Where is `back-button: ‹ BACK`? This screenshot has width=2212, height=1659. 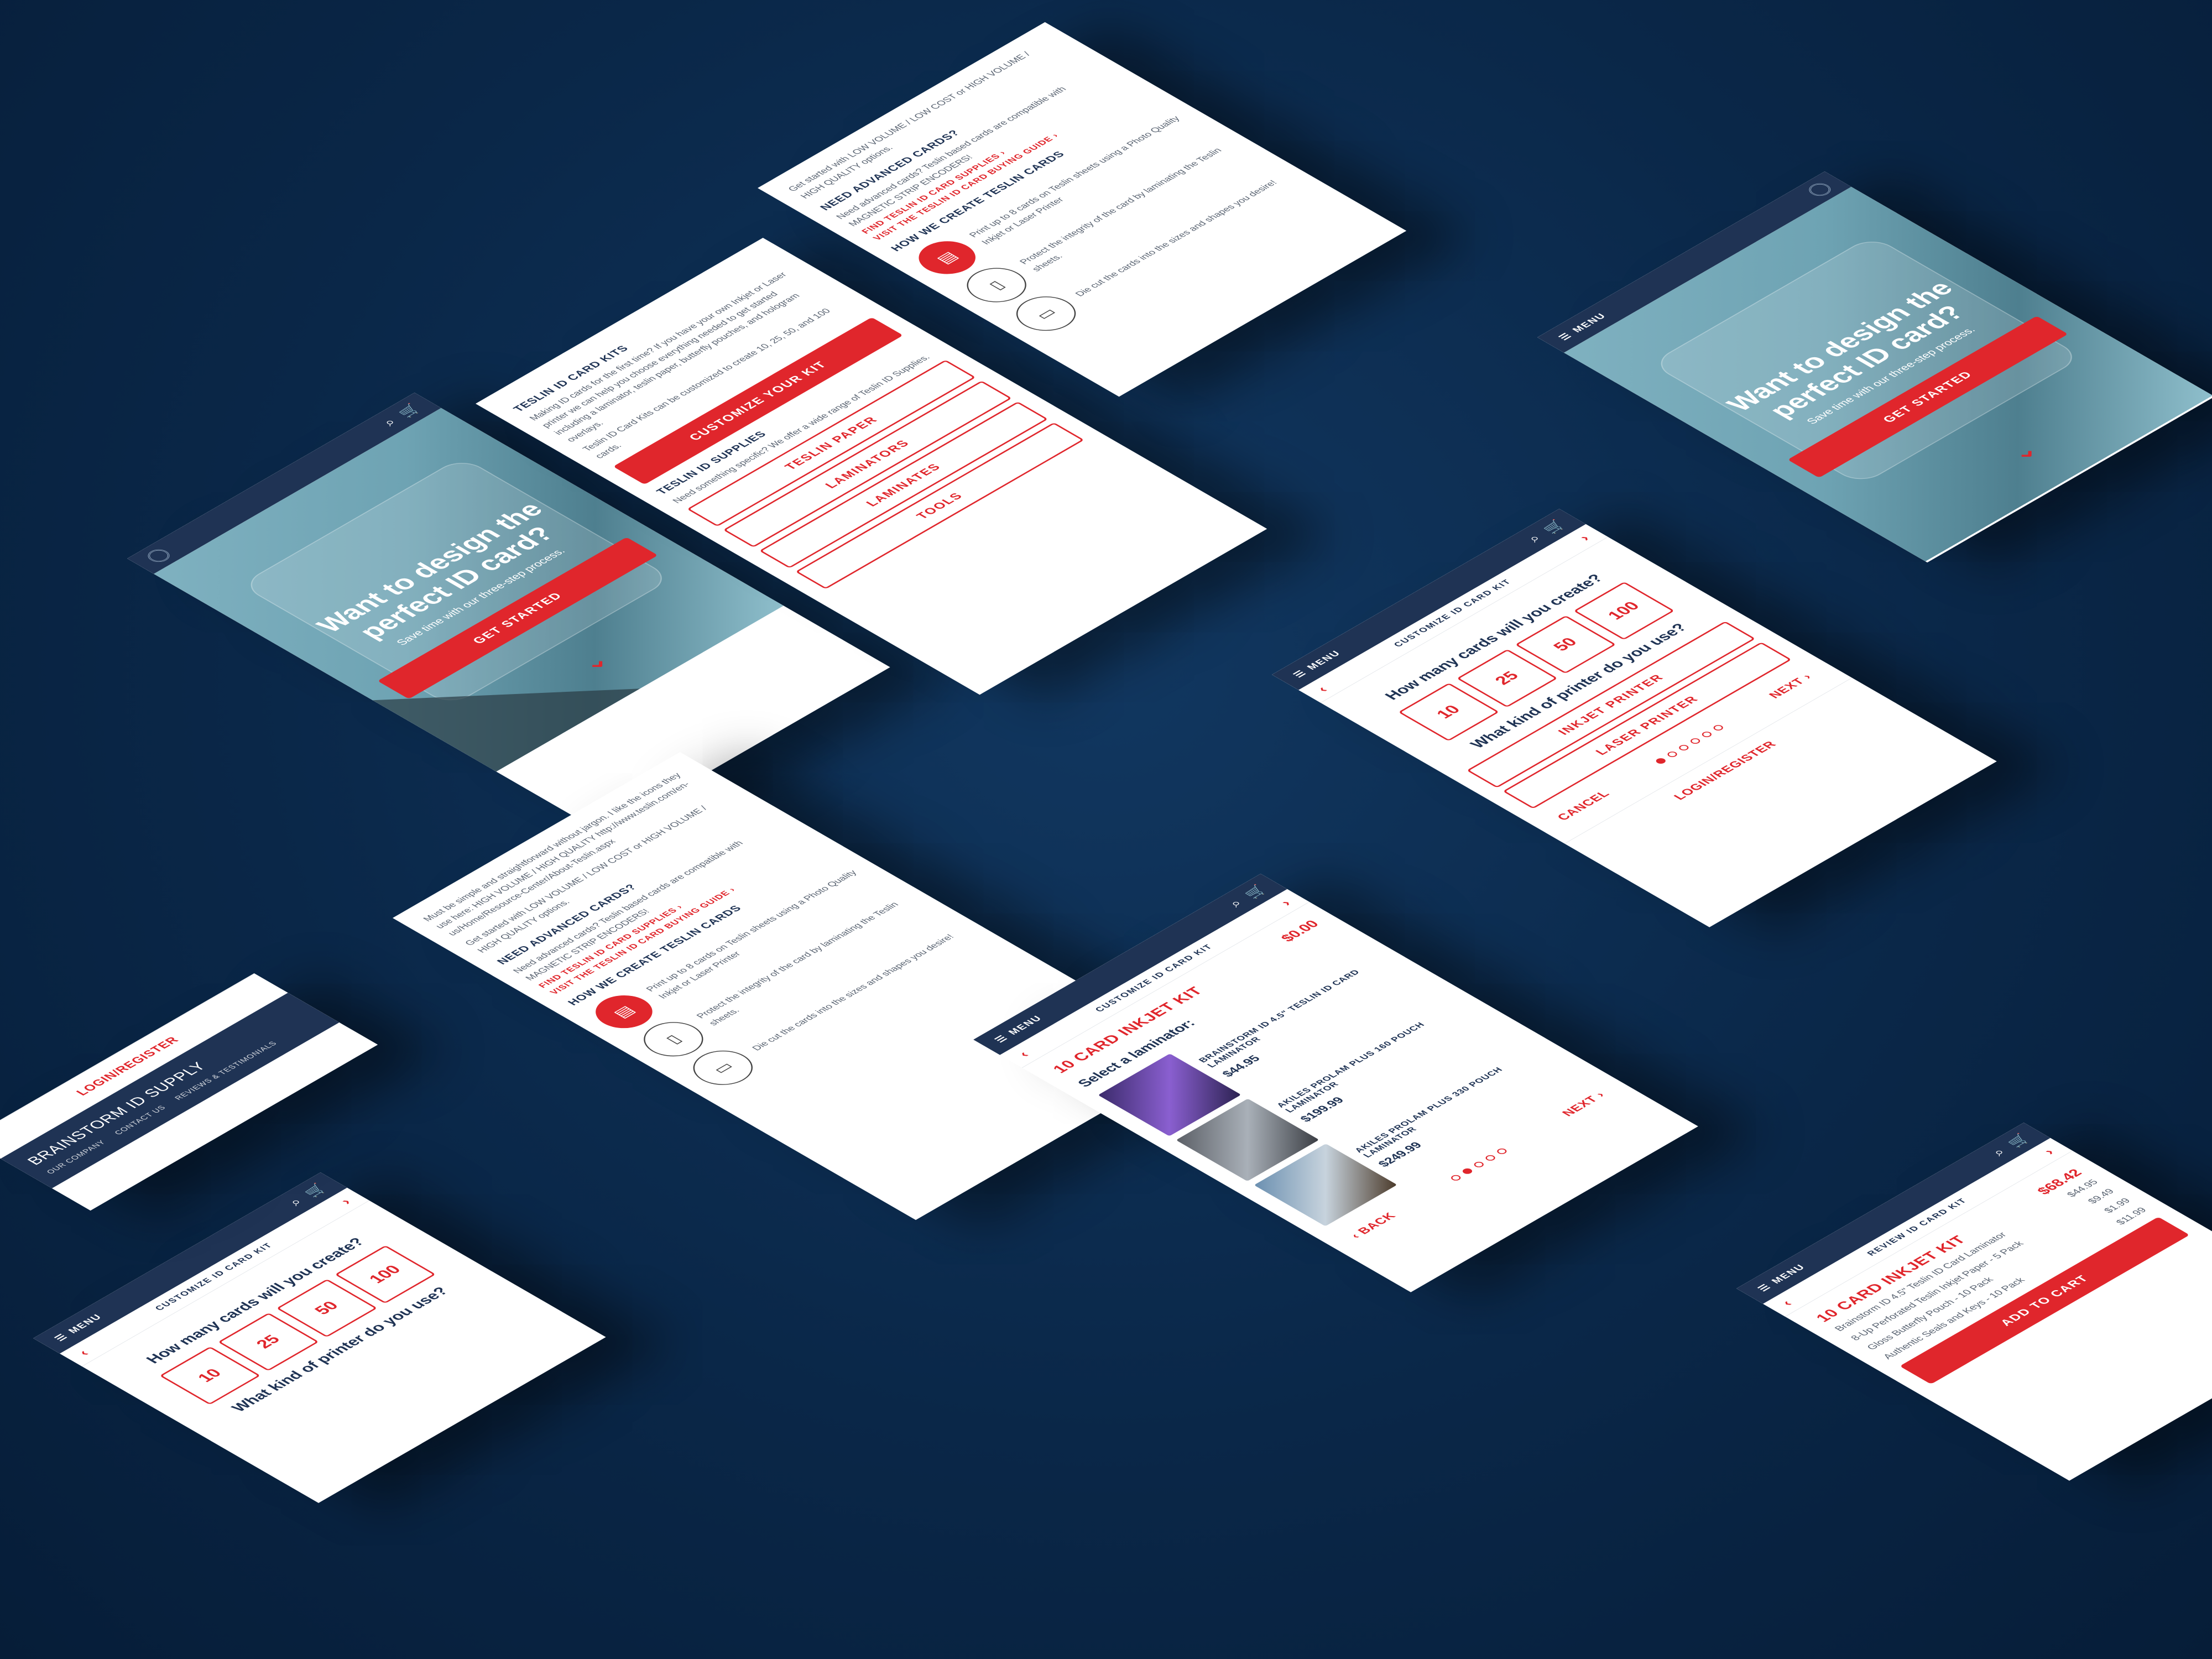 back-button: ‹ BACK is located at coordinates (1373, 1226).